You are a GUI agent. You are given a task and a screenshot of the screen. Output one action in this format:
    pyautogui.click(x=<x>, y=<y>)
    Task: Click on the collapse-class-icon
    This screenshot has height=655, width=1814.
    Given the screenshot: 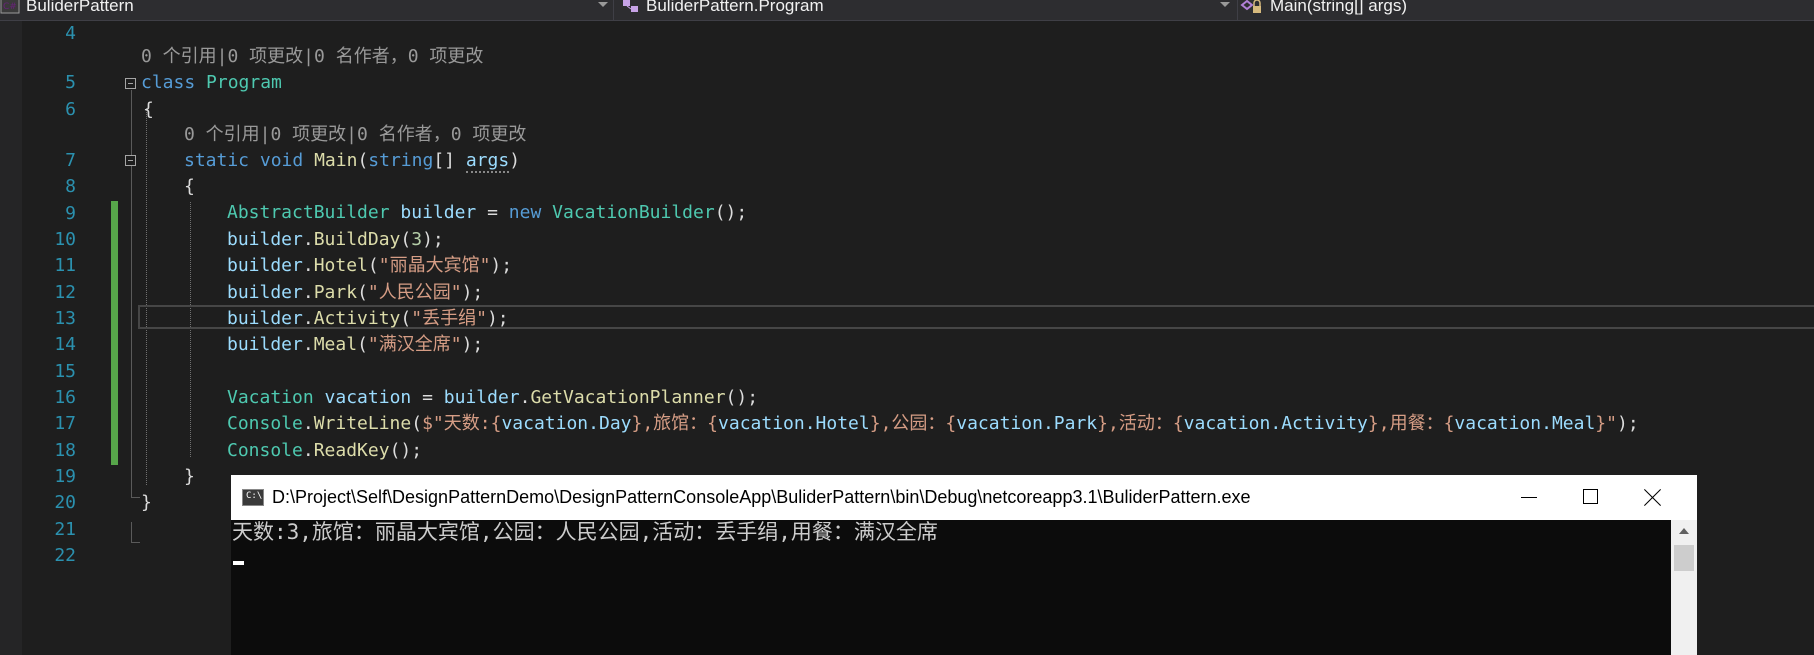 What is the action you would take?
    pyautogui.click(x=130, y=83)
    